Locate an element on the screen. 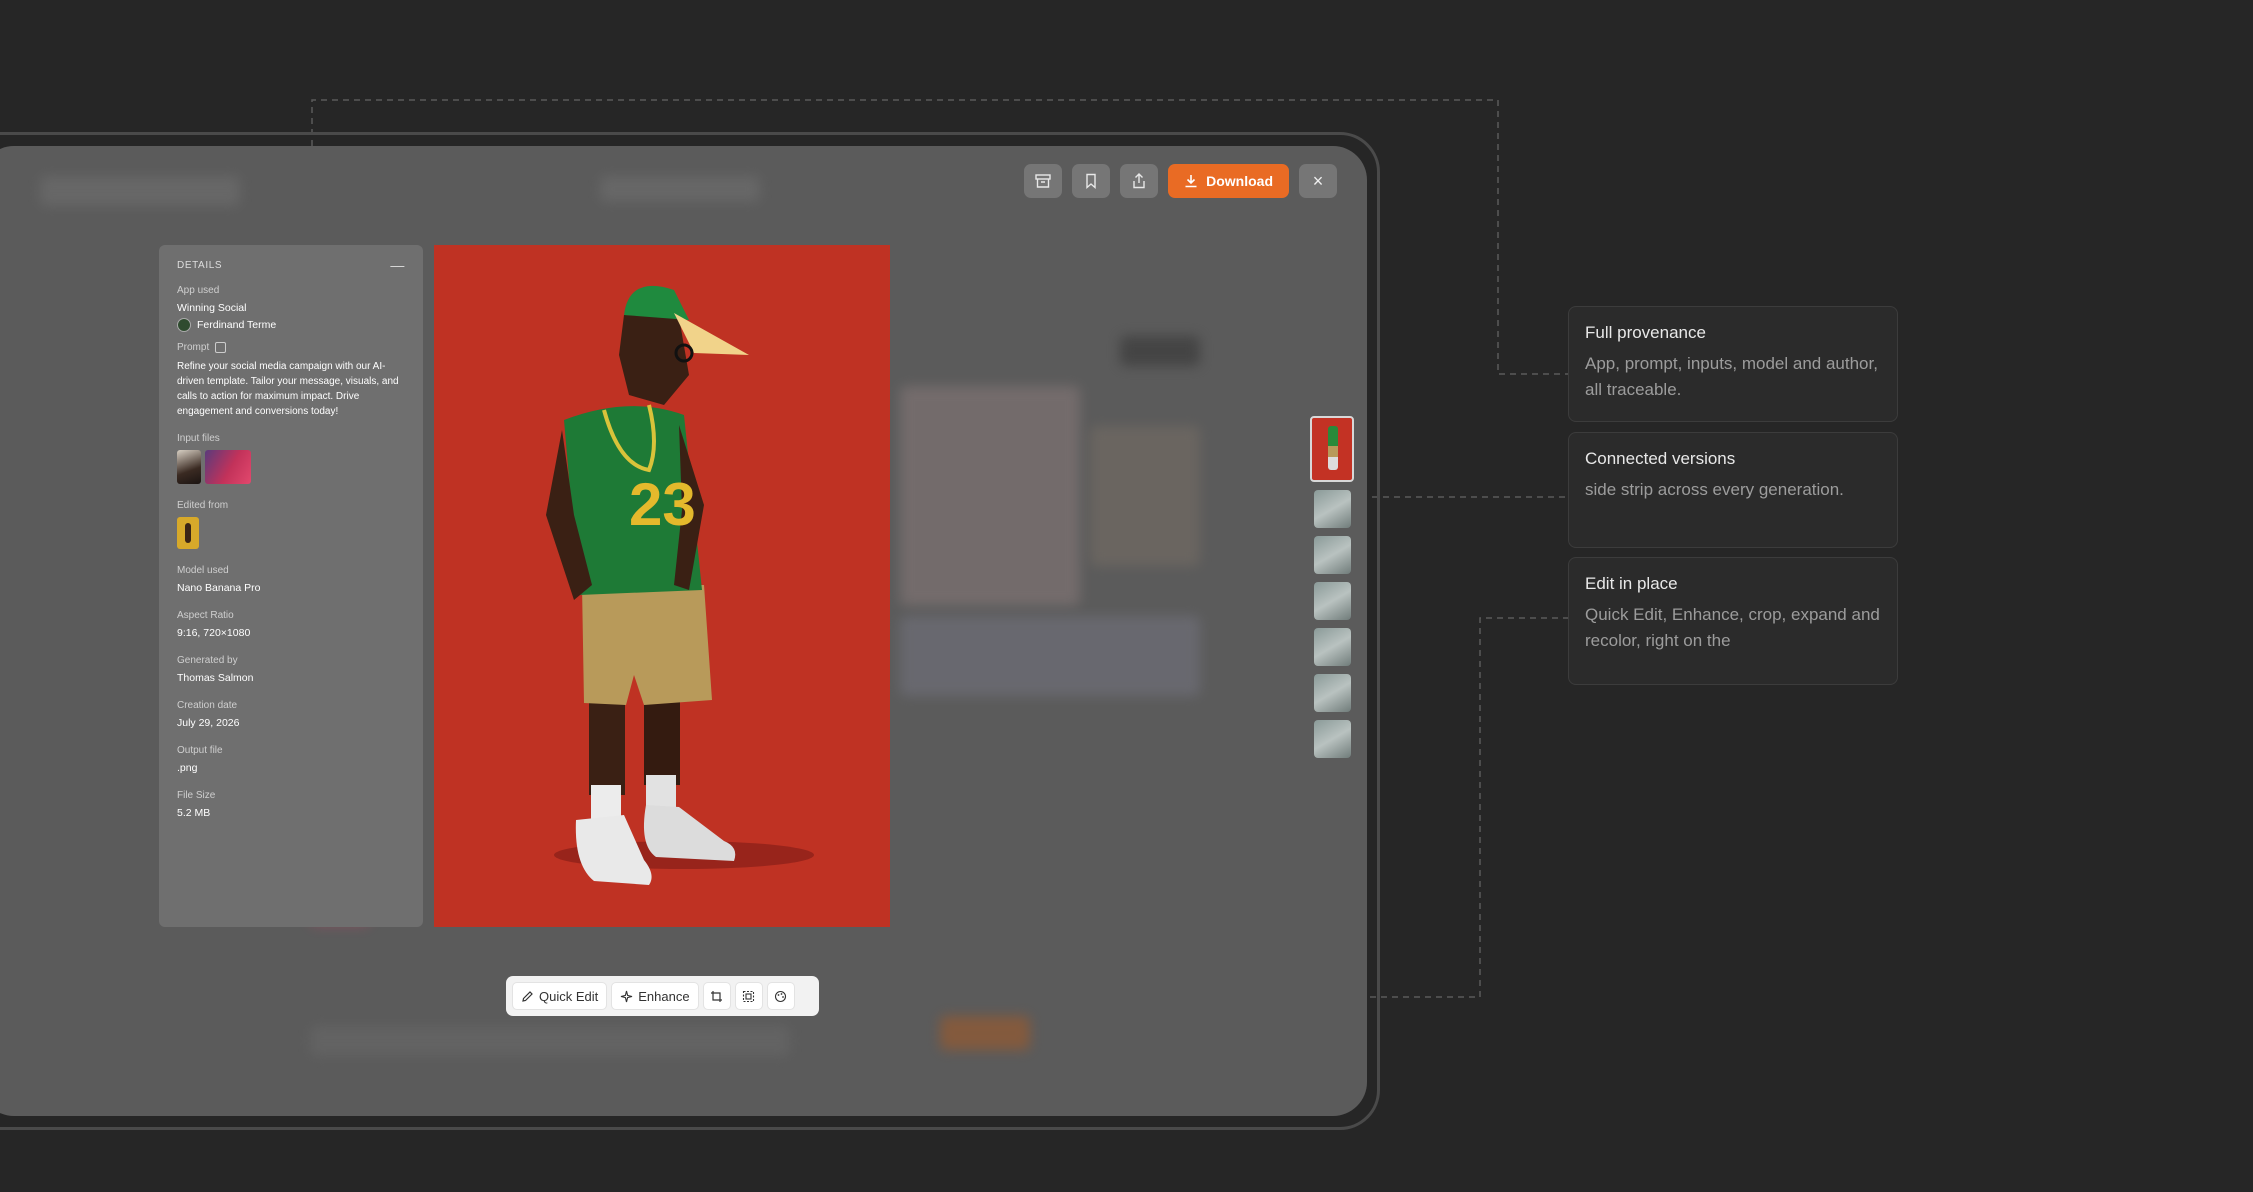 The image size is (2253, 1192). version-thumbnail-active is located at coordinates (1332, 449).